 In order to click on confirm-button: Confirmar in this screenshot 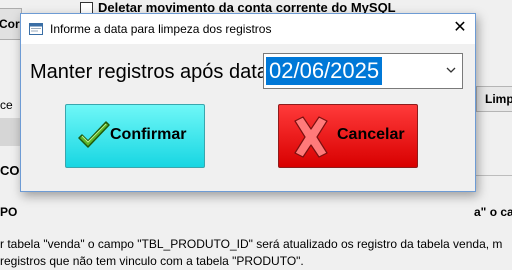, I will do `click(135, 136)`.